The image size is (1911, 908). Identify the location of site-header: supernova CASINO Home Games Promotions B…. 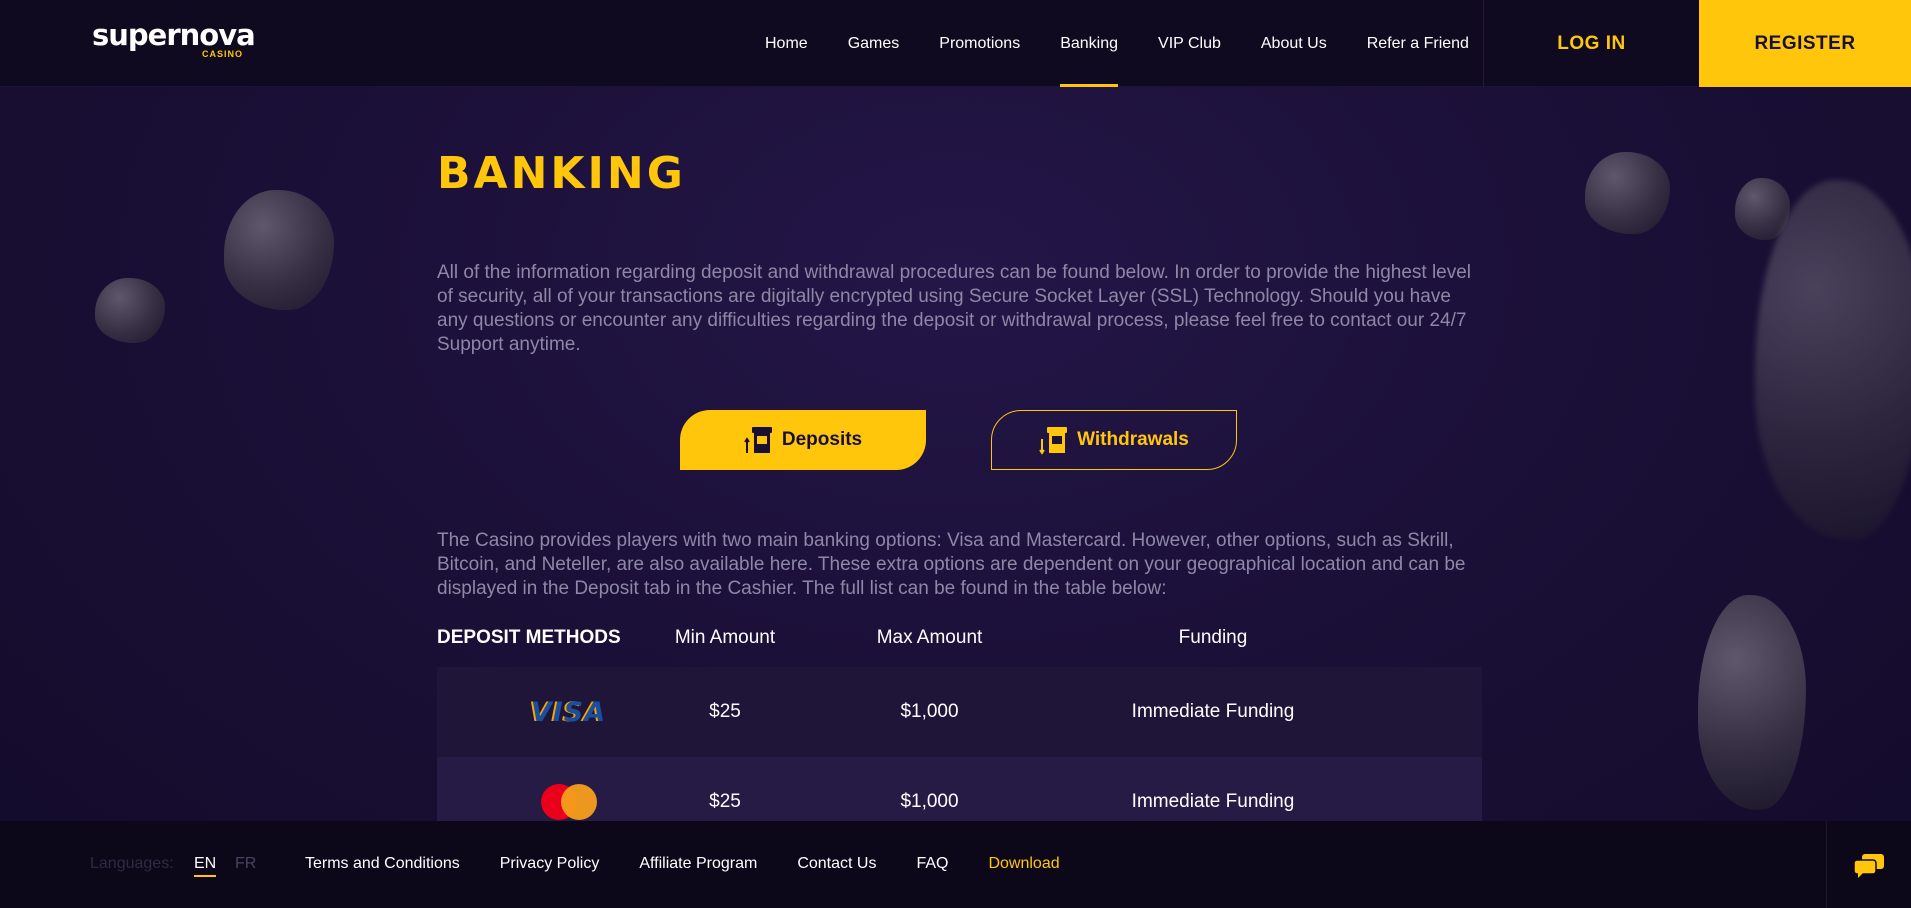
(955, 43).